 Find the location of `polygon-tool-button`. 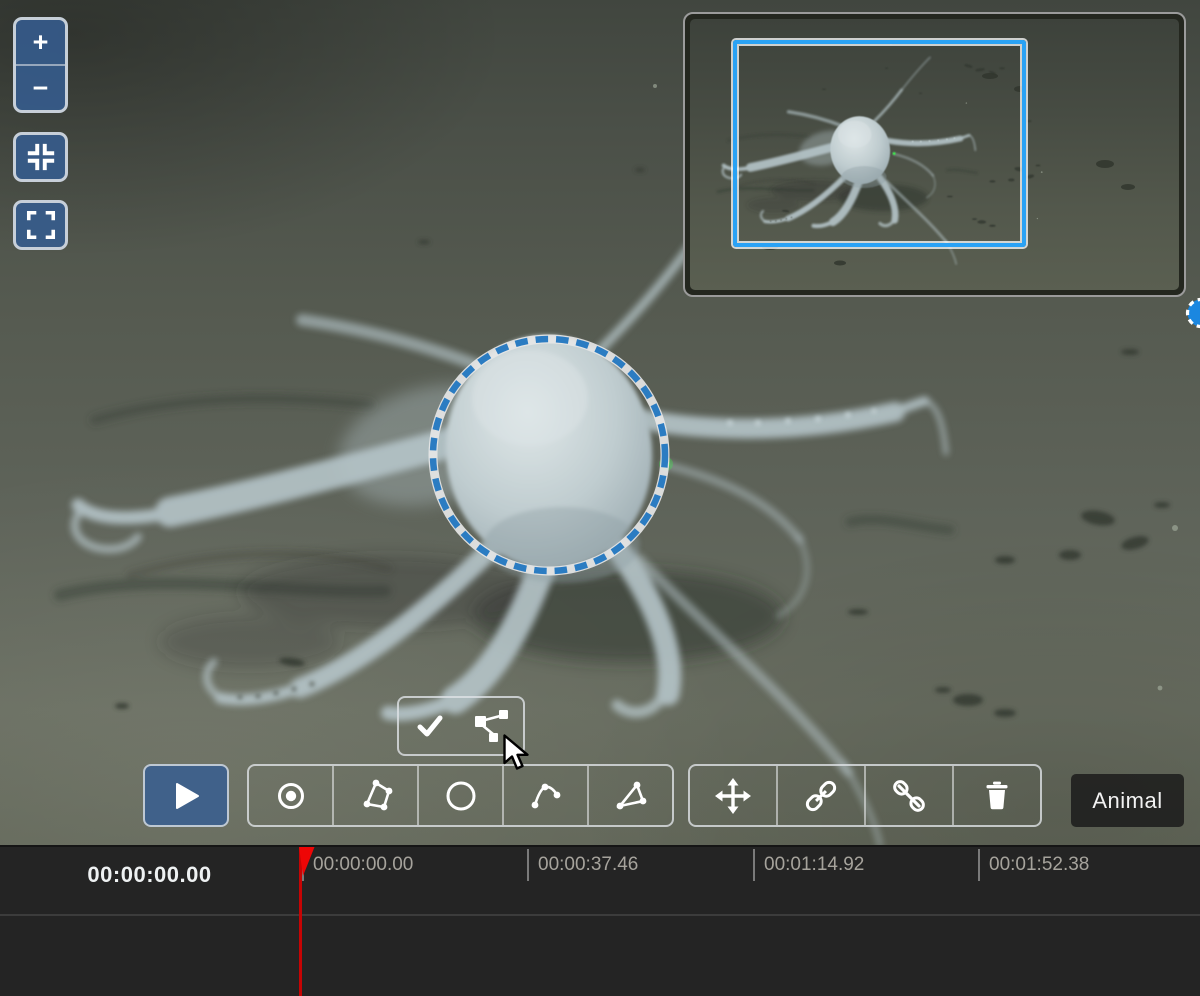

polygon-tool-button is located at coordinates (376, 795).